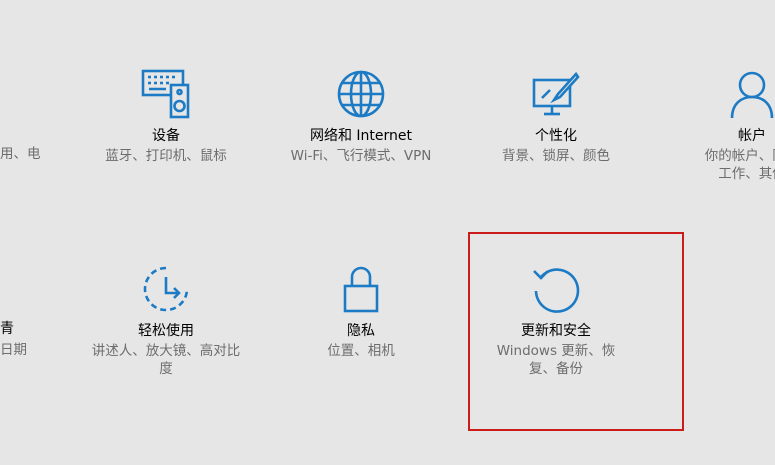  What do you see at coordinates (166, 289) in the screenshot?
I see `ease-of-access-icon` at bounding box center [166, 289].